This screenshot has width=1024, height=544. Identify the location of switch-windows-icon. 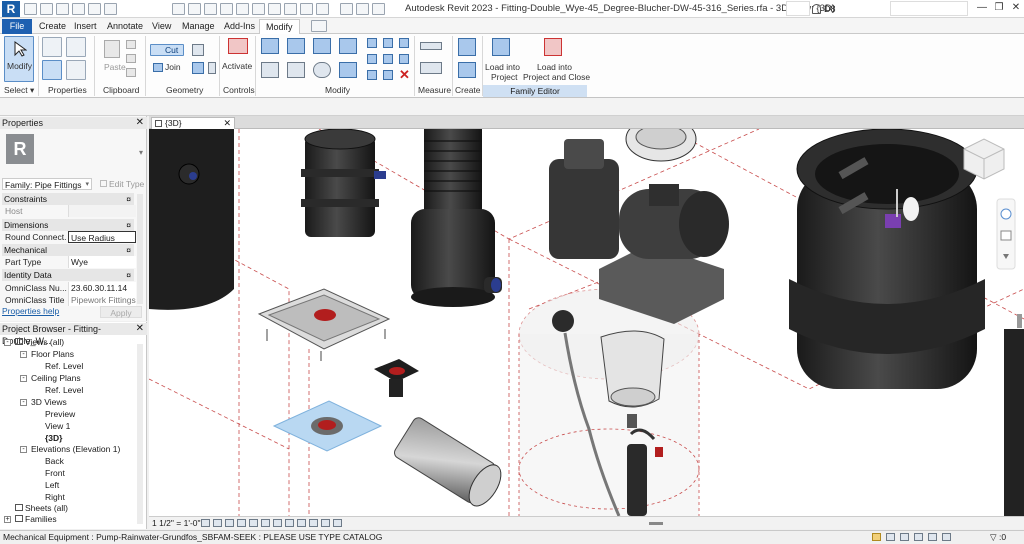
(306, 9).